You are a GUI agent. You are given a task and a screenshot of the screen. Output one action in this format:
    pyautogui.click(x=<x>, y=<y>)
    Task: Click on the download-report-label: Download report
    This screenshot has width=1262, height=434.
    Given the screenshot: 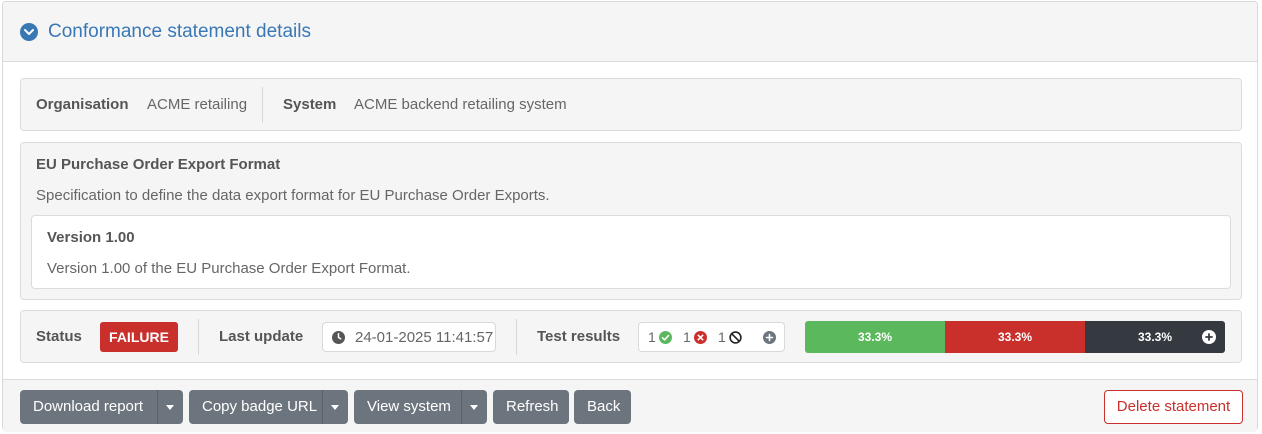 What is the action you would take?
    pyautogui.click(x=88, y=406)
    